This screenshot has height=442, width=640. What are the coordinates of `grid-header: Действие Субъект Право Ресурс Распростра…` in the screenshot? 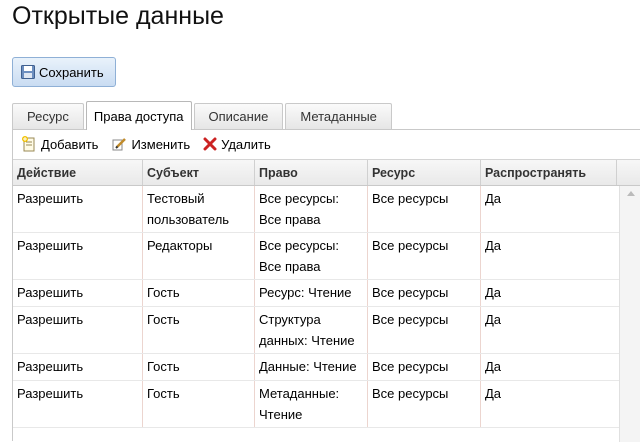 It's located at (326, 172).